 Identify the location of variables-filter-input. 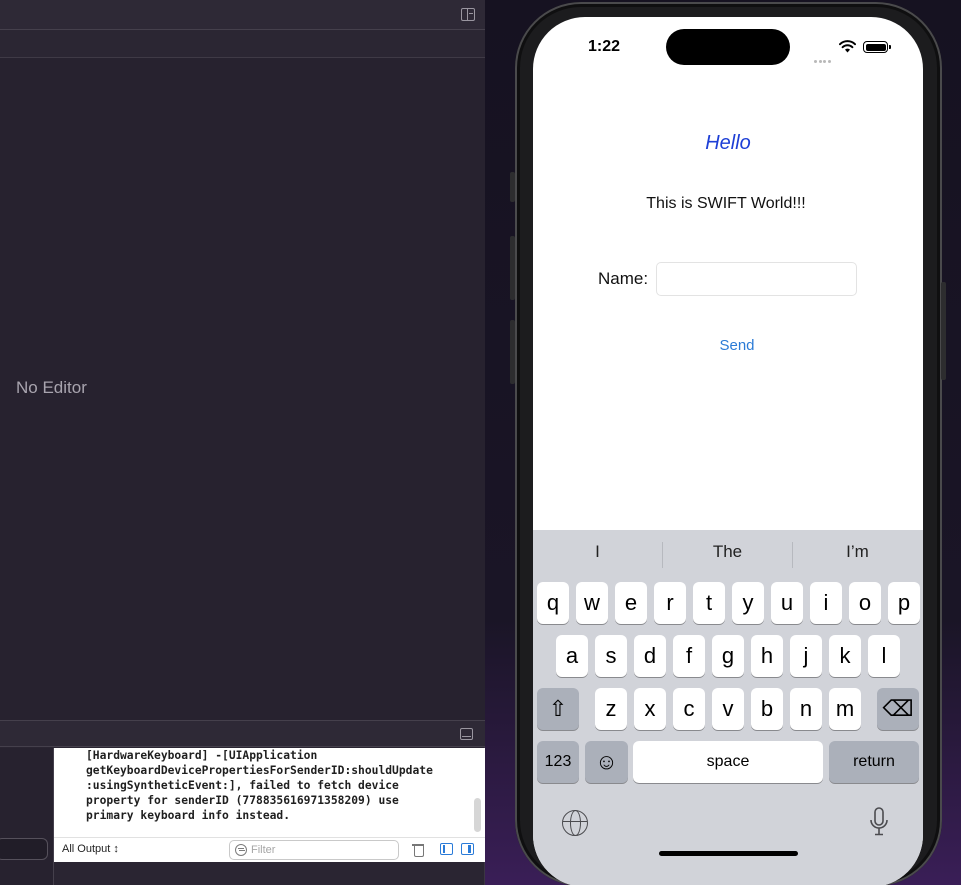
(24, 849).